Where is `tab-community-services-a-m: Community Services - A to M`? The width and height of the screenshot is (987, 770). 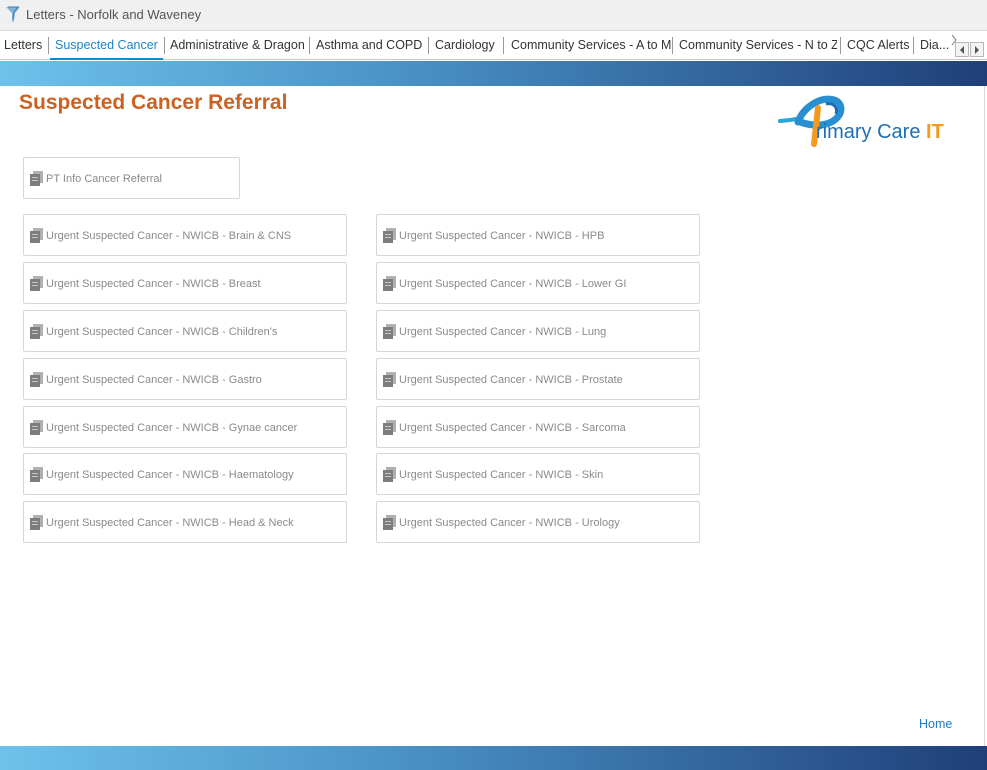 tab-community-services-a-m: Community Services - A to M is located at coordinates (591, 46).